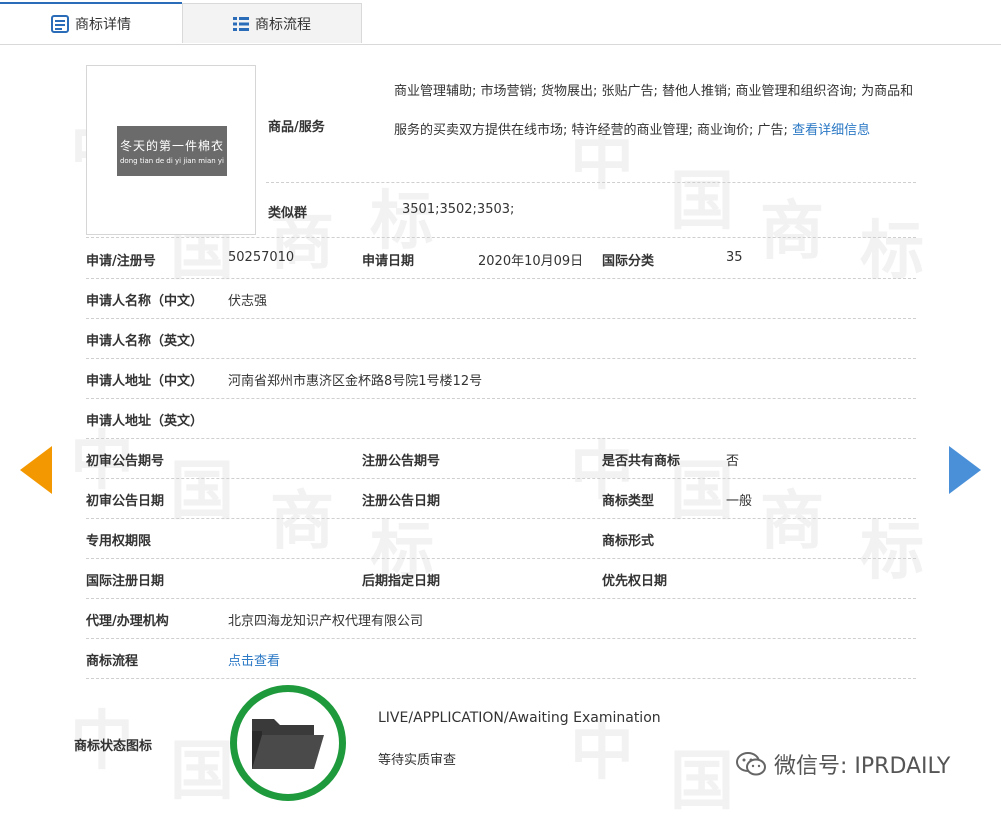  What do you see at coordinates (628, 501) in the screenshot?
I see `type-label: 商标类型` at bounding box center [628, 501].